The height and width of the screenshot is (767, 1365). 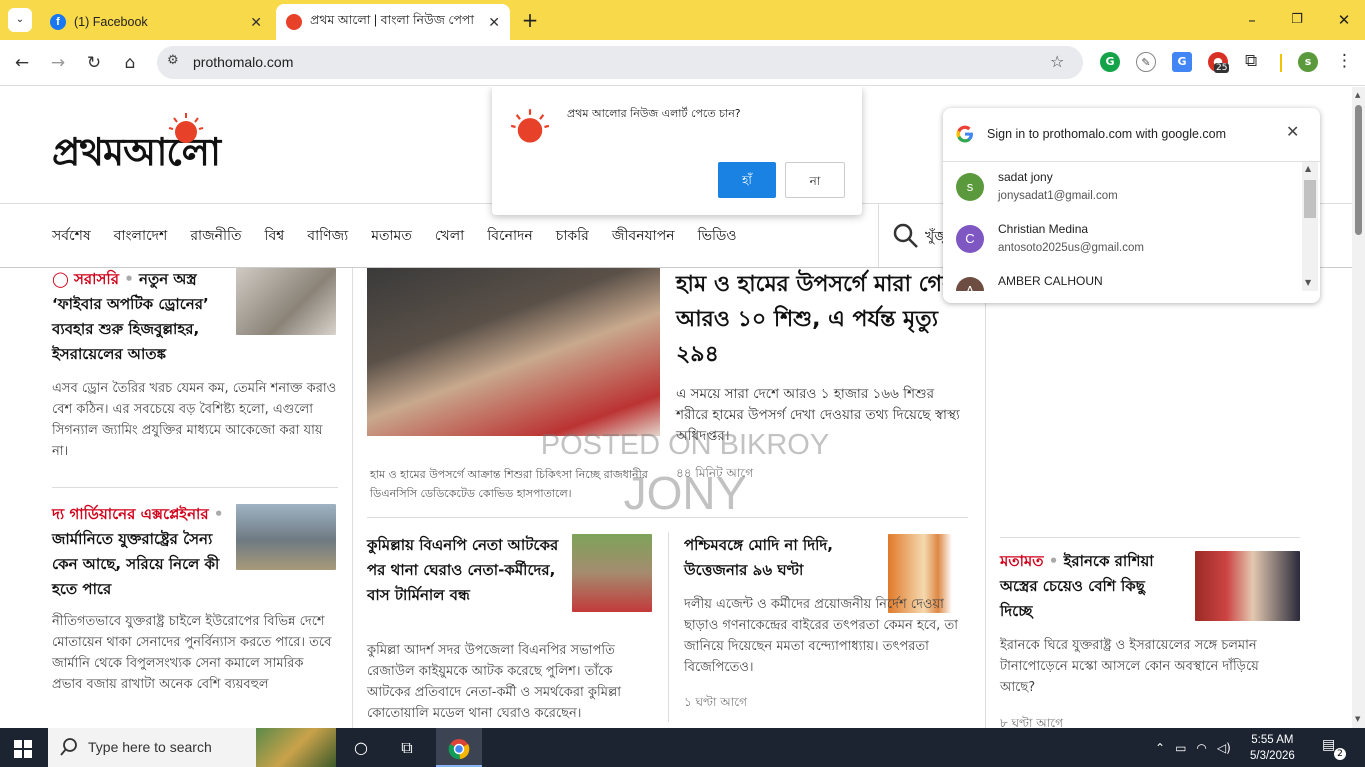 What do you see at coordinates (58, 63) in the screenshot?
I see `forward-button: →` at bounding box center [58, 63].